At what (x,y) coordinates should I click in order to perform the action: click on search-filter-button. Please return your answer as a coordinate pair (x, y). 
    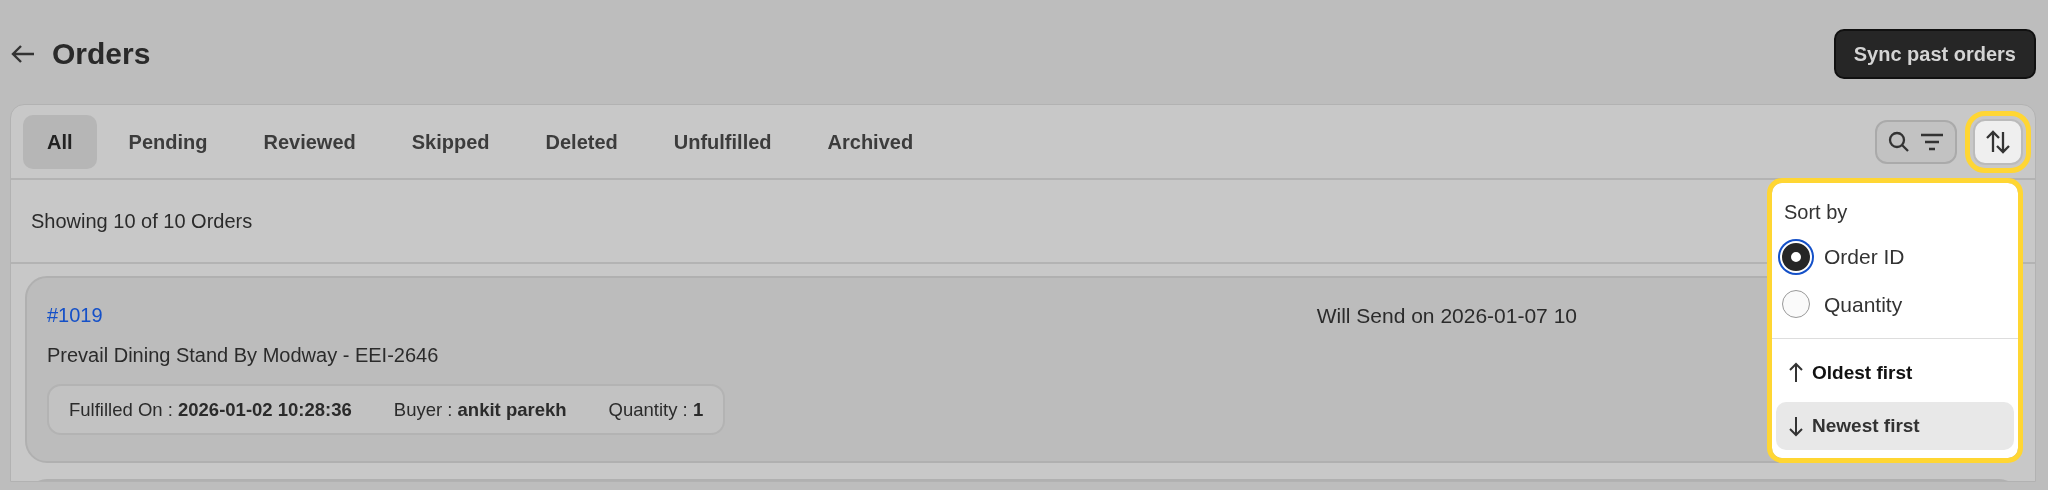
    Looking at the image, I should click on (1916, 141).